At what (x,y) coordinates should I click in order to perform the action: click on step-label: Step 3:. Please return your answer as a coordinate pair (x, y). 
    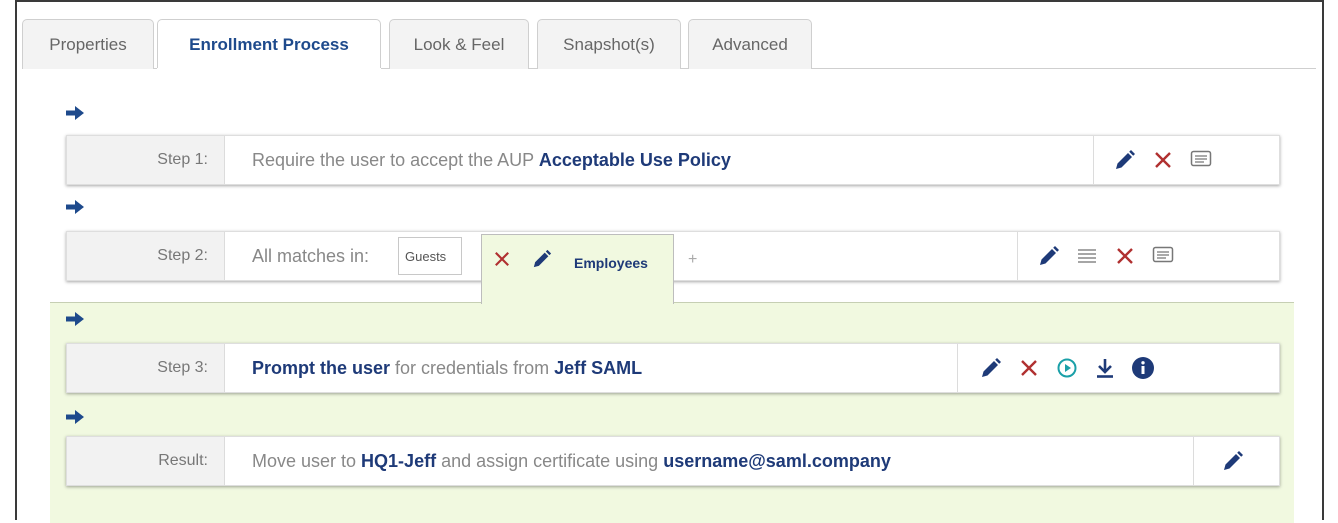
    Looking at the image, I should click on (146, 368).